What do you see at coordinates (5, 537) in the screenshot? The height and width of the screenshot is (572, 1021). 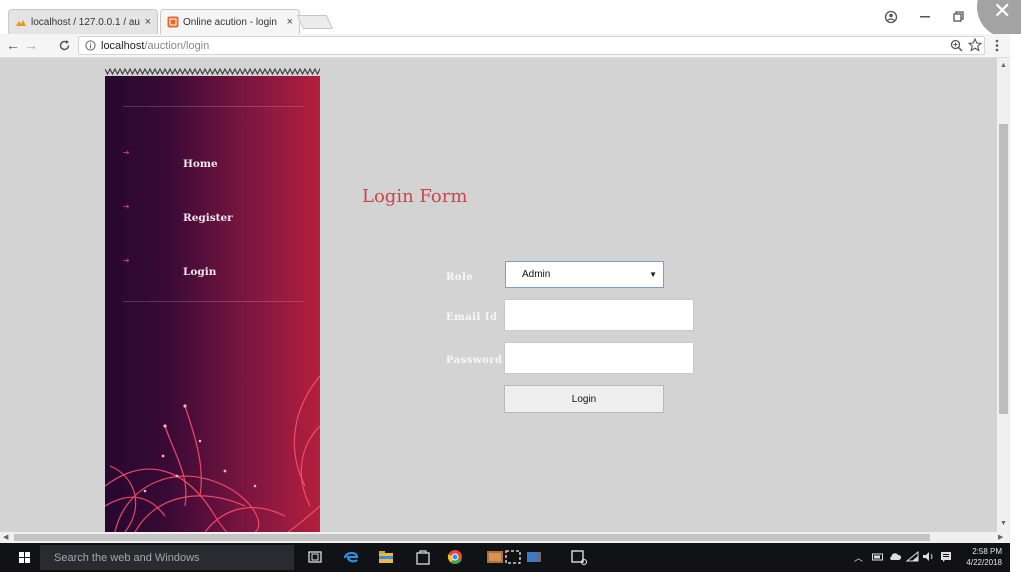 I see `scroll-left-arrow-icon: ◀` at bounding box center [5, 537].